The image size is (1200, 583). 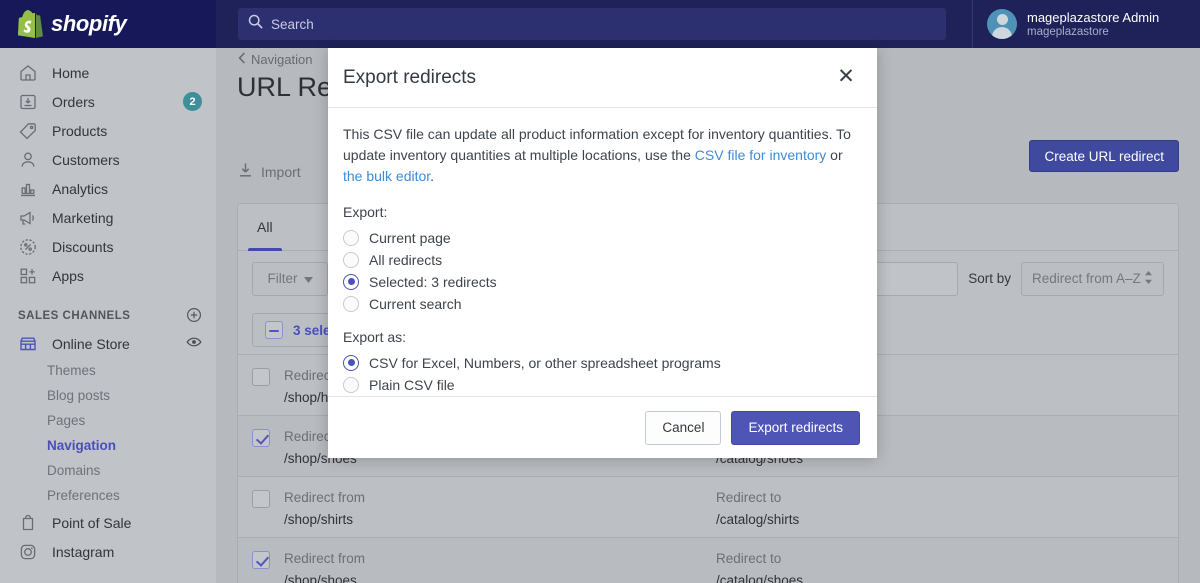 I want to click on sort-select: Redirect from A–Z, so click(x=1092, y=278).